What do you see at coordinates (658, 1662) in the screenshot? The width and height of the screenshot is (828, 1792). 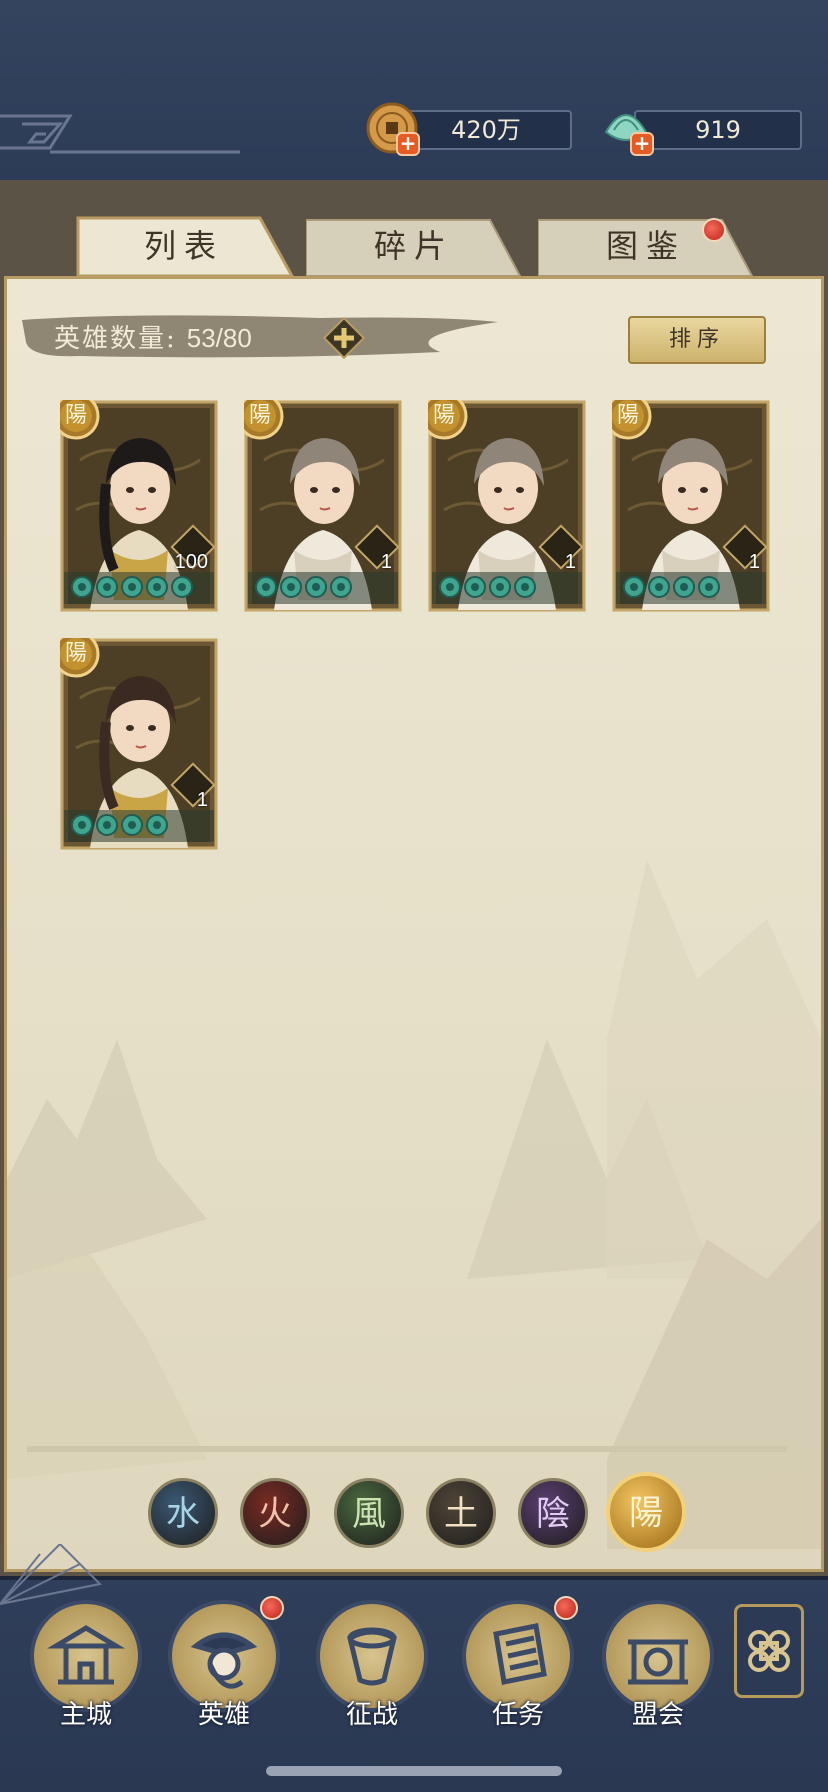 I see `alliance-gate-icon` at bounding box center [658, 1662].